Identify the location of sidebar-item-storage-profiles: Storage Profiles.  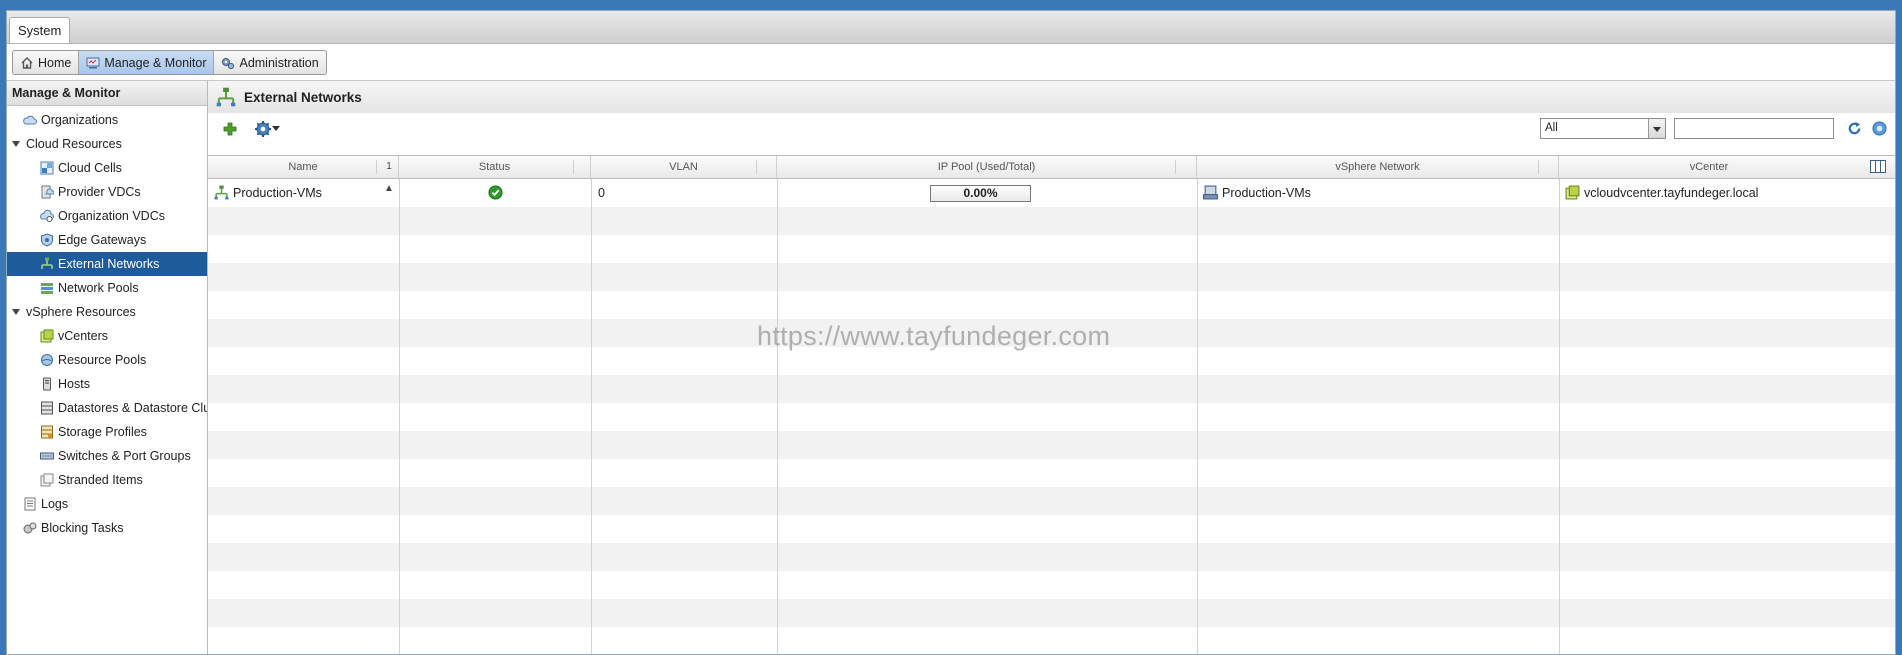
(107, 432).